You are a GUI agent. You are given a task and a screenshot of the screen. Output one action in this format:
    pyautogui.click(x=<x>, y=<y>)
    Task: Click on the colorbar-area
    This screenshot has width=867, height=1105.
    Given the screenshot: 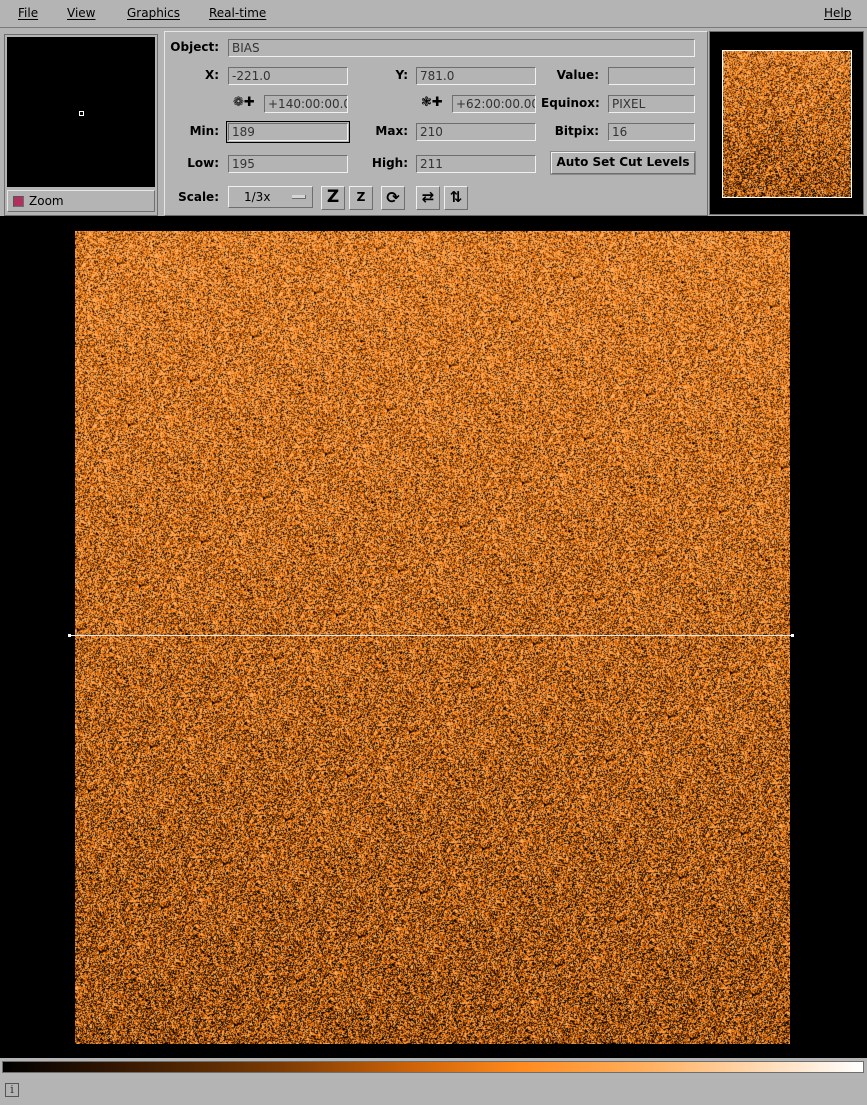 What is the action you would take?
    pyautogui.click(x=433, y=1068)
    